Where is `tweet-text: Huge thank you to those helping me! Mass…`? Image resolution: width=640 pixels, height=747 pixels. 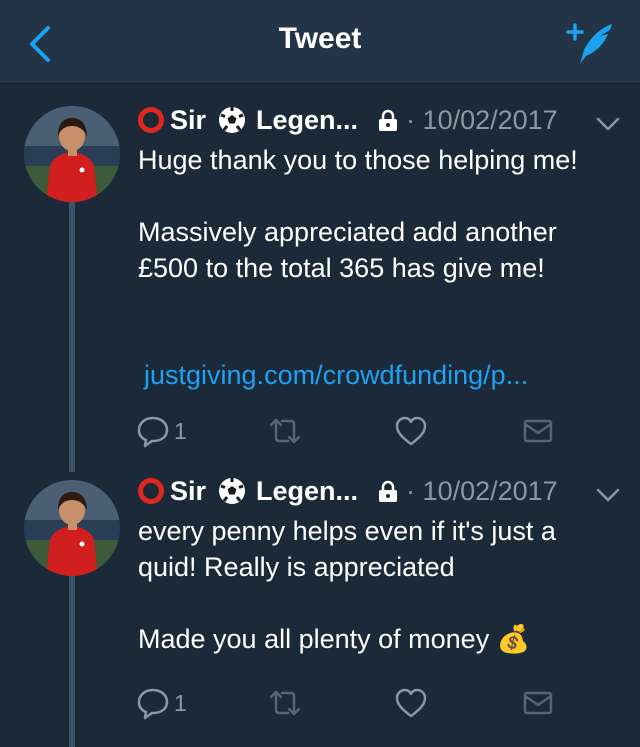 tweet-text: Huge thank you to those helping me! Mass… is located at coordinates (358, 214).